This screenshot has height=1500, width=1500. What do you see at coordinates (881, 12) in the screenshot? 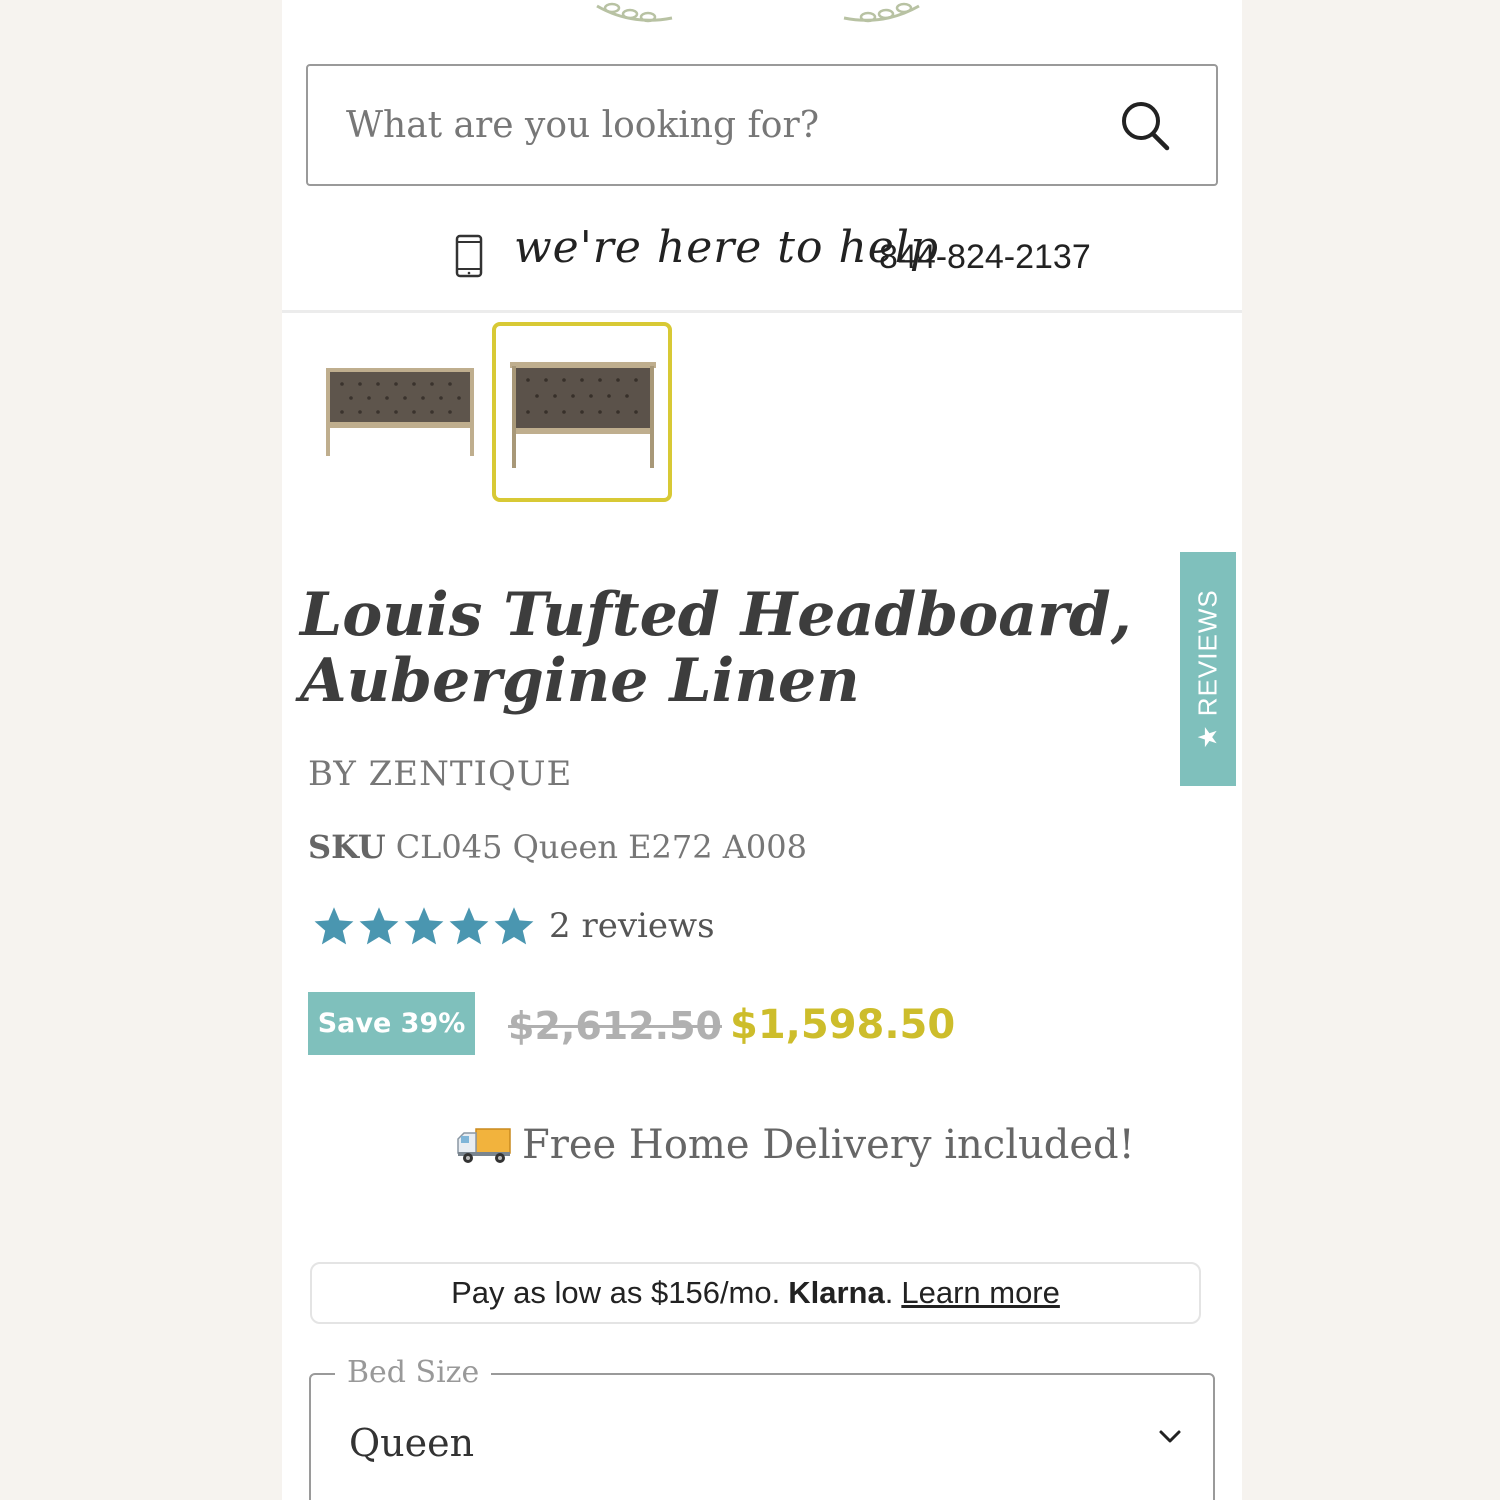
I see `laurel-right-icon` at bounding box center [881, 12].